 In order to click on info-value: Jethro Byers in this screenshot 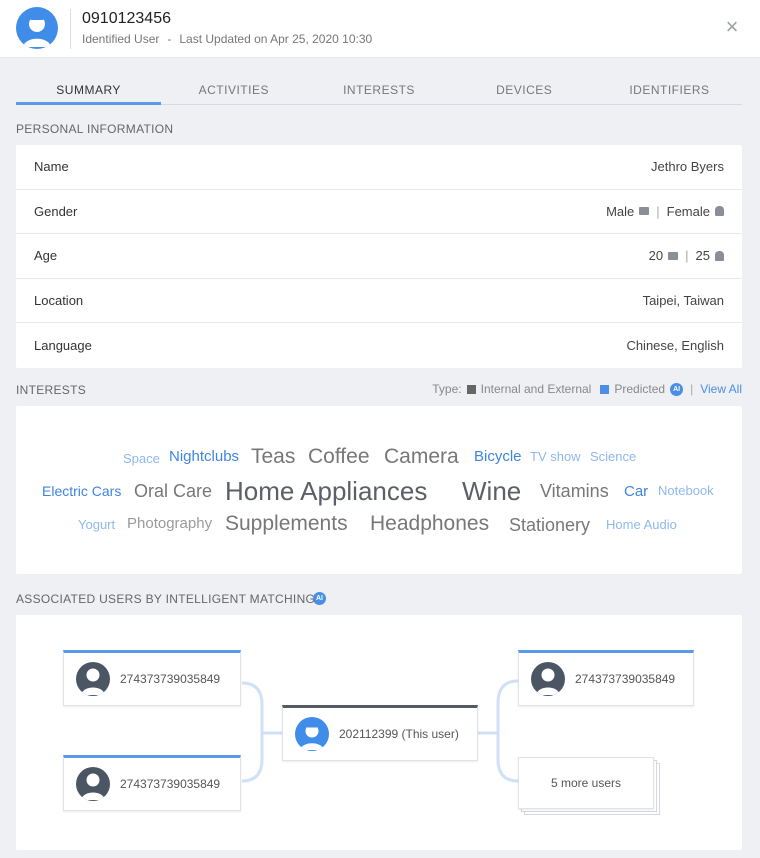, I will do `click(687, 166)`.